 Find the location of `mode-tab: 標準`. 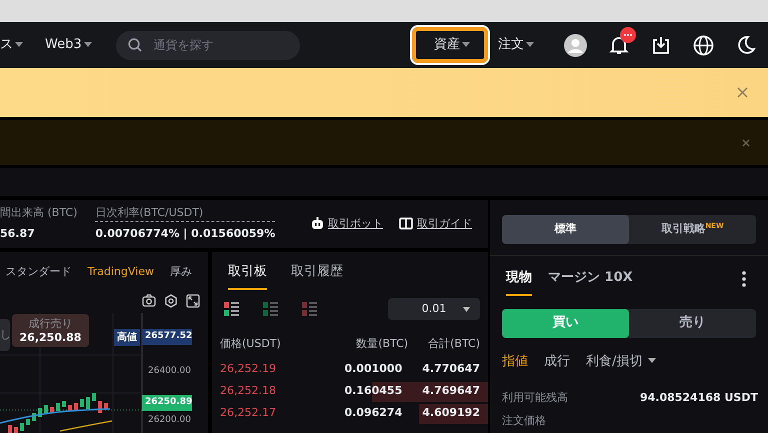

mode-tab: 標準 is located at coordinates (565, 229).